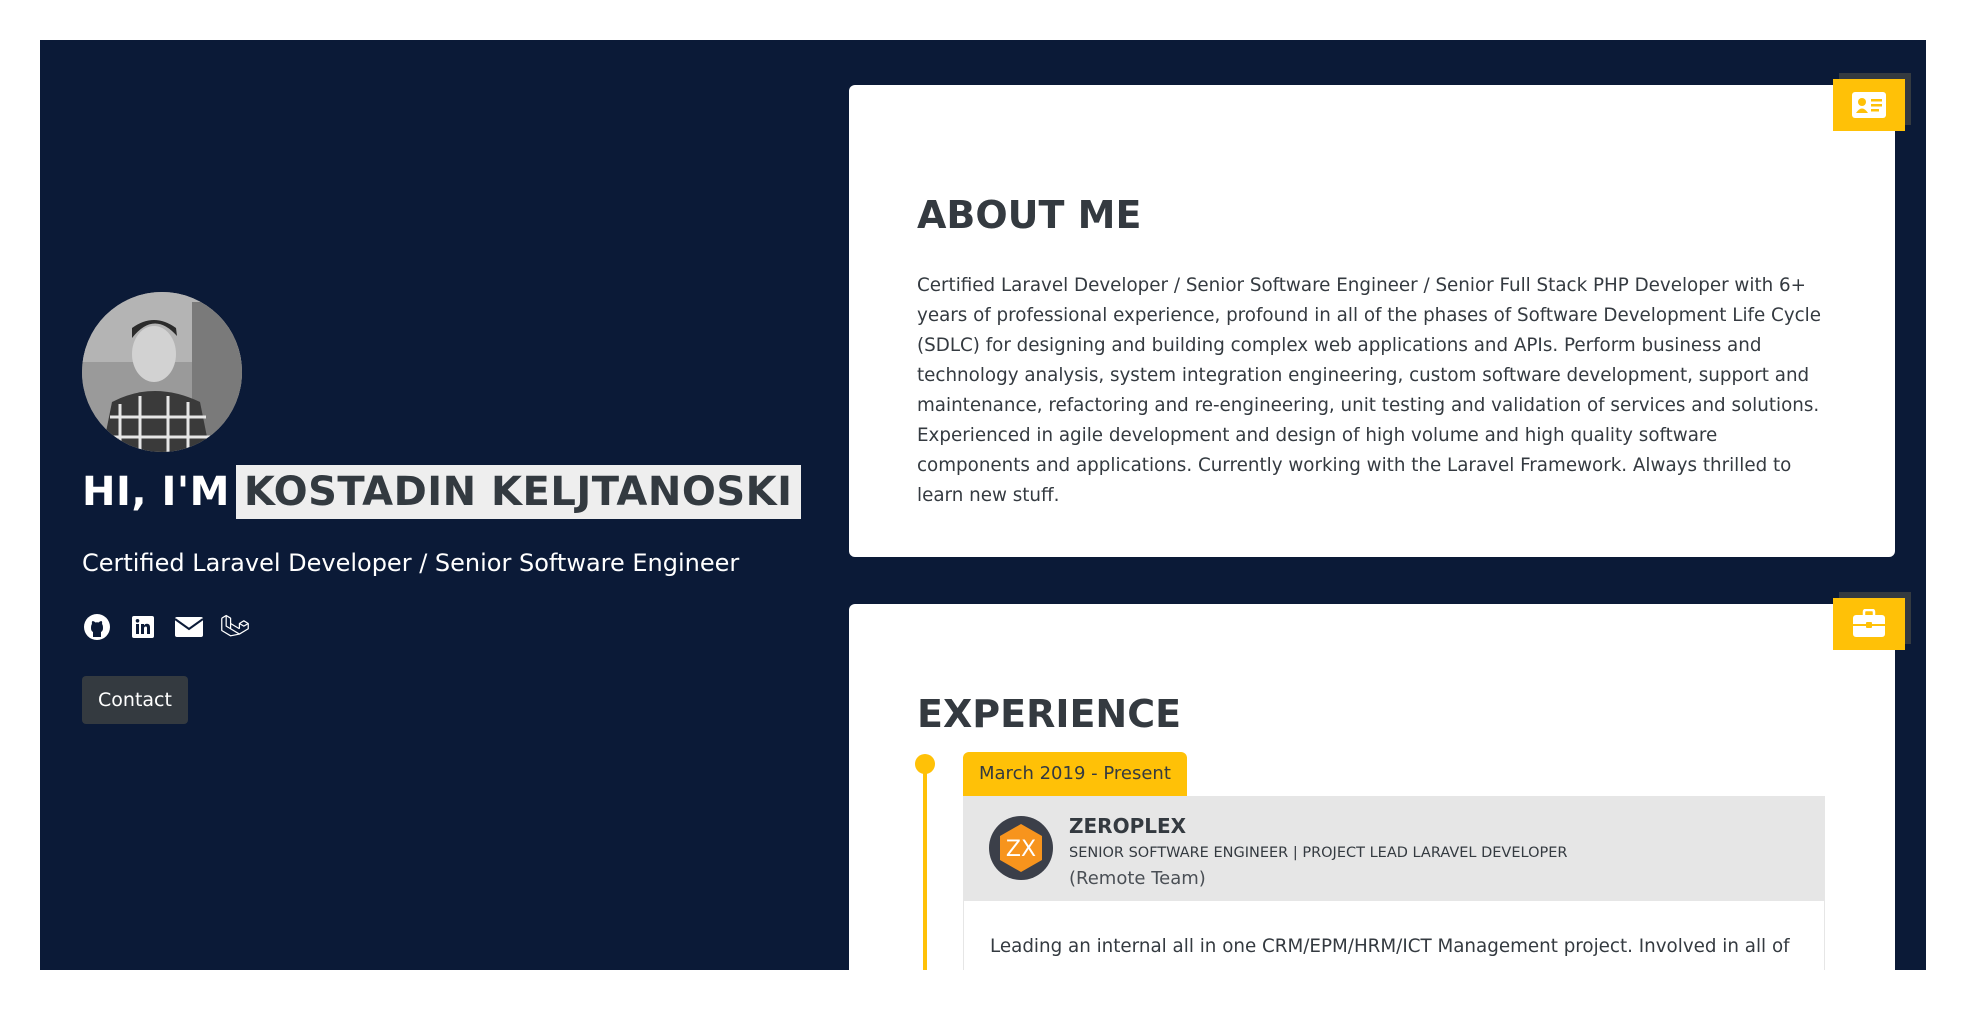 Image resolution: width=1966 pixels, height=1010 pixels. I want to click on company-name: ZEROPLEX, so click(1128, 826).